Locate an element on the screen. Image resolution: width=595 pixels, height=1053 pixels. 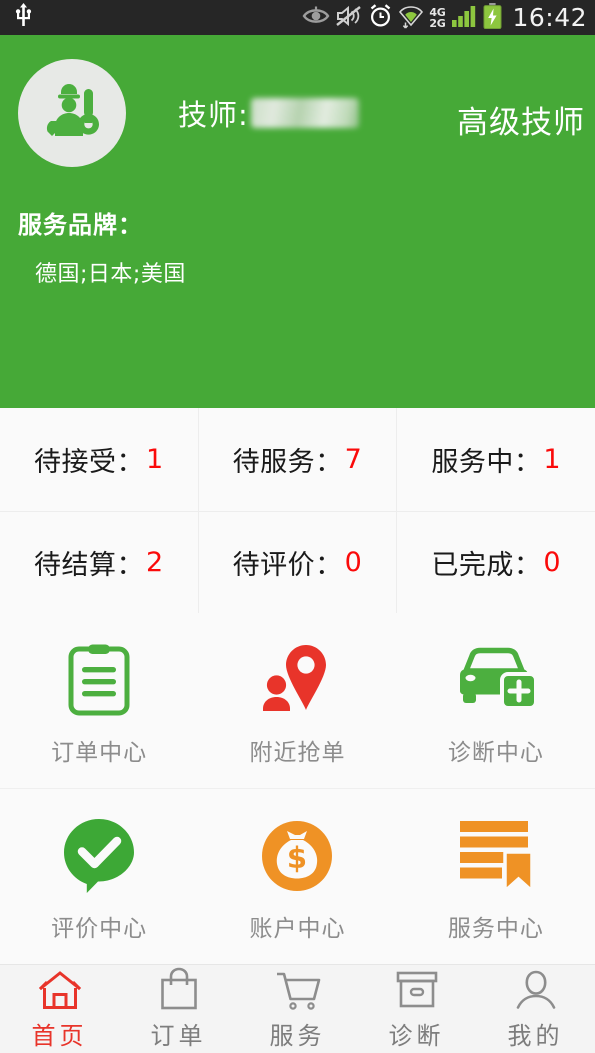
technician-level-badge: 高级技师 is located at coordinates (521, 123).